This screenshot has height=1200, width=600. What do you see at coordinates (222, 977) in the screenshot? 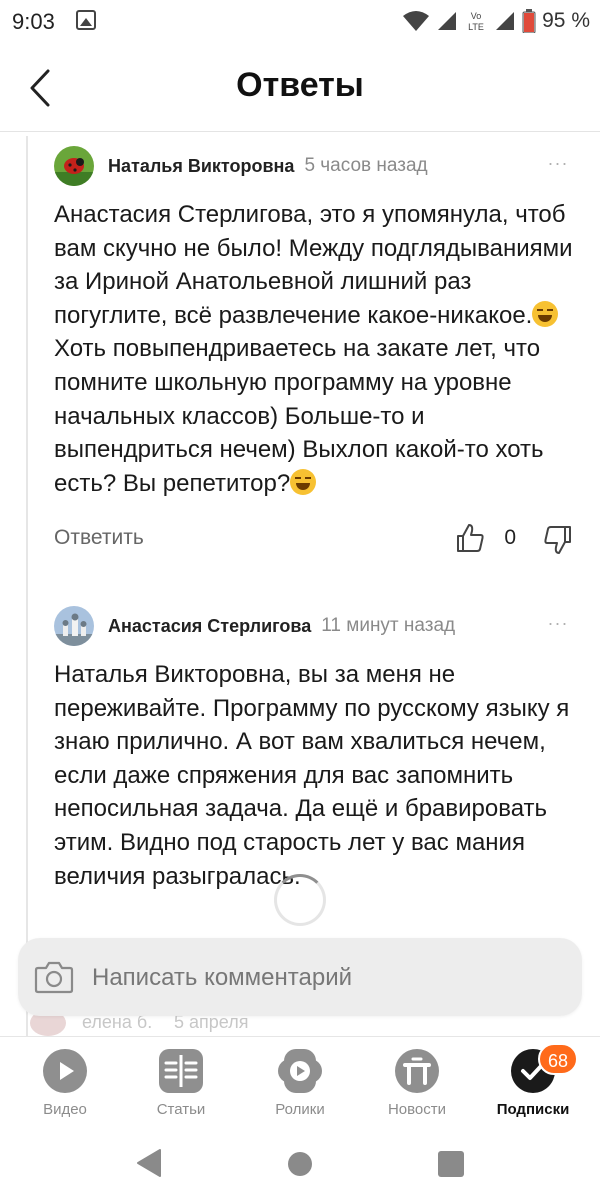
I see `comment-input-placeholder: Написать комментарий` at bounding box center [222, 977].